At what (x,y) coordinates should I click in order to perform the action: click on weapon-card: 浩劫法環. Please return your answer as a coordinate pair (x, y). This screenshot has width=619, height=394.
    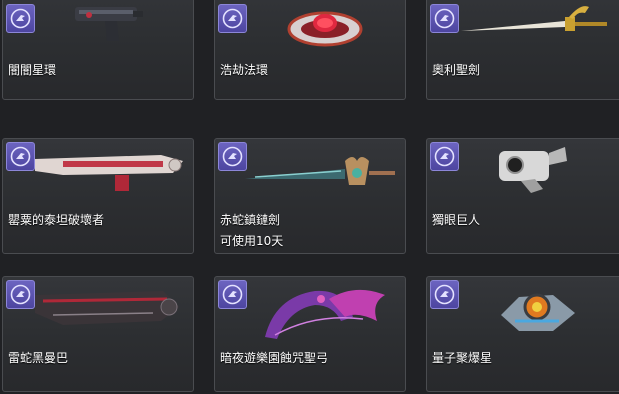
    Looking at the image, I should click on (310, 50).